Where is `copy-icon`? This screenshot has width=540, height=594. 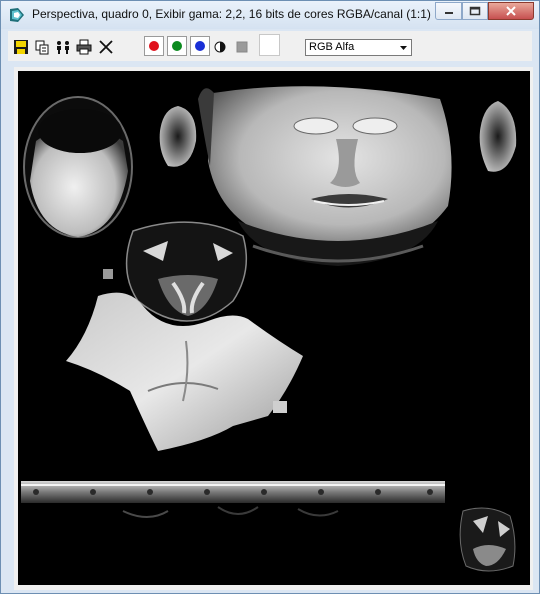 copy-icon is located at coordinates (42, 47).